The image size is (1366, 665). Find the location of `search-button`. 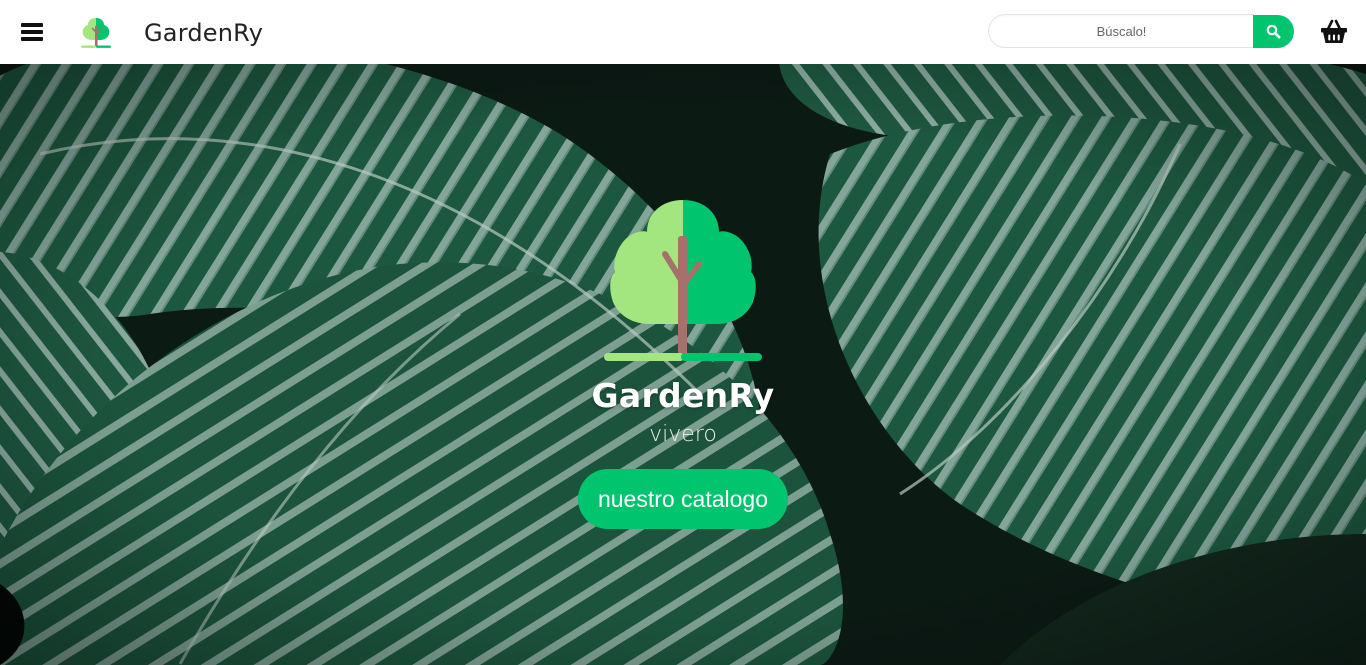

search-button is located at coordinates (1273, 31).